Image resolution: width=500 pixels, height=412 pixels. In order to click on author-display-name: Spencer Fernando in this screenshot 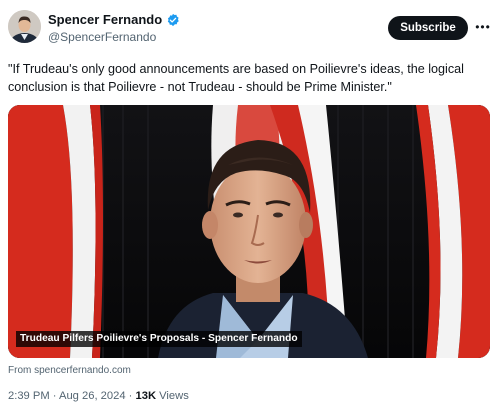, I will do `click(105, 19)`.